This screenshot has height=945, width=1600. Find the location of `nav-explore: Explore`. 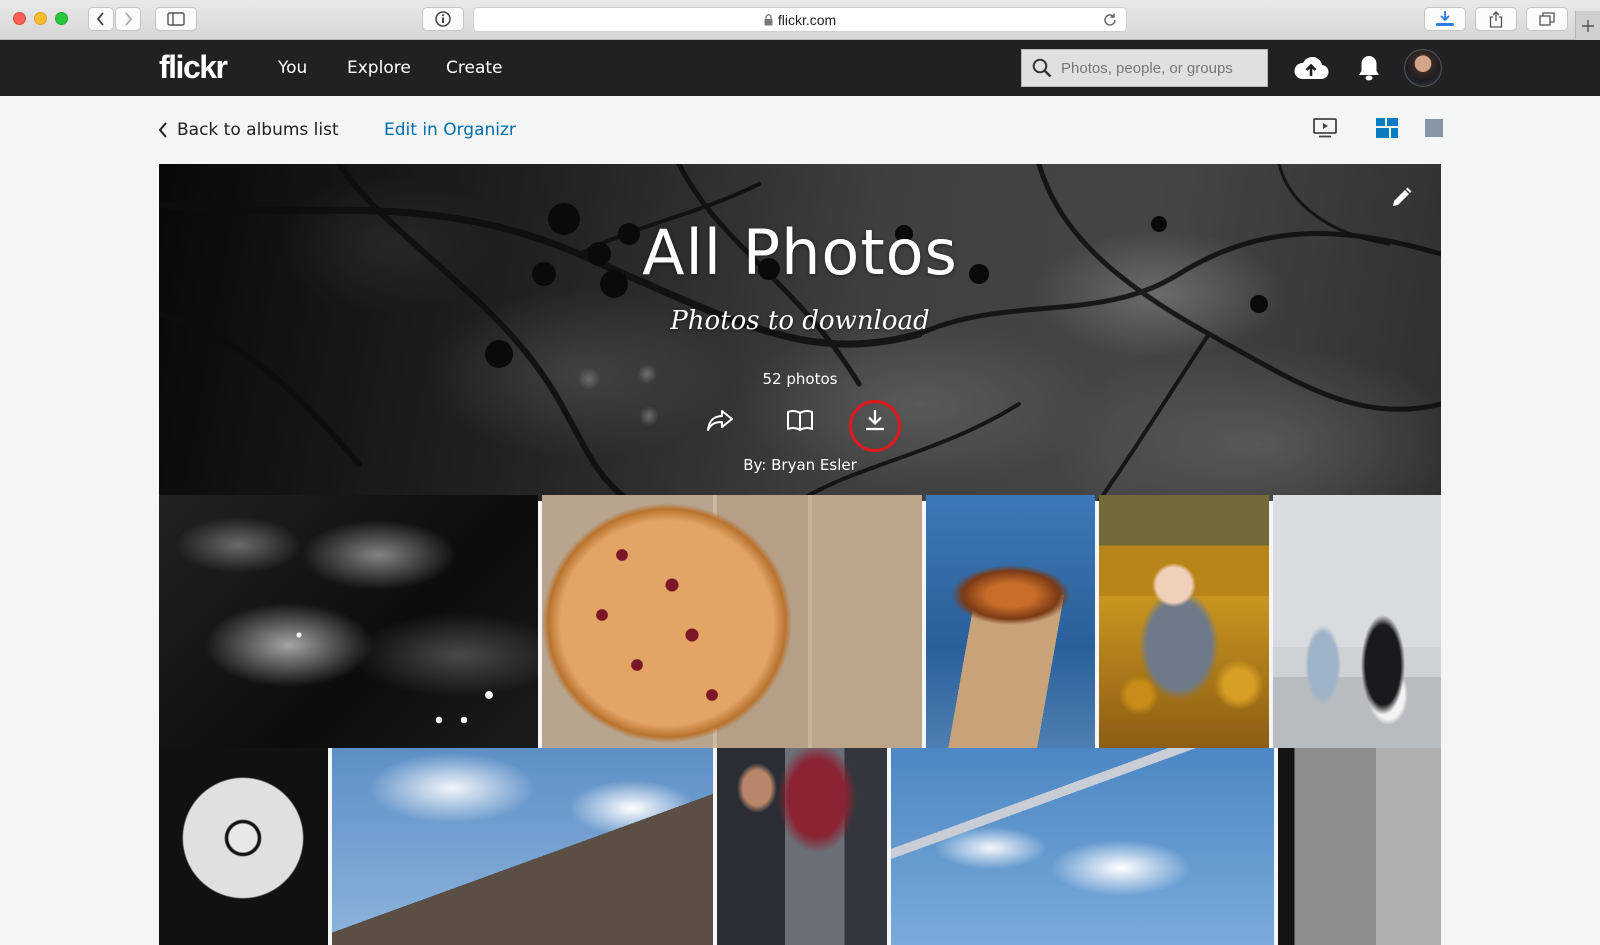

nav-explore: Explore is located at coordinates (379, 68).